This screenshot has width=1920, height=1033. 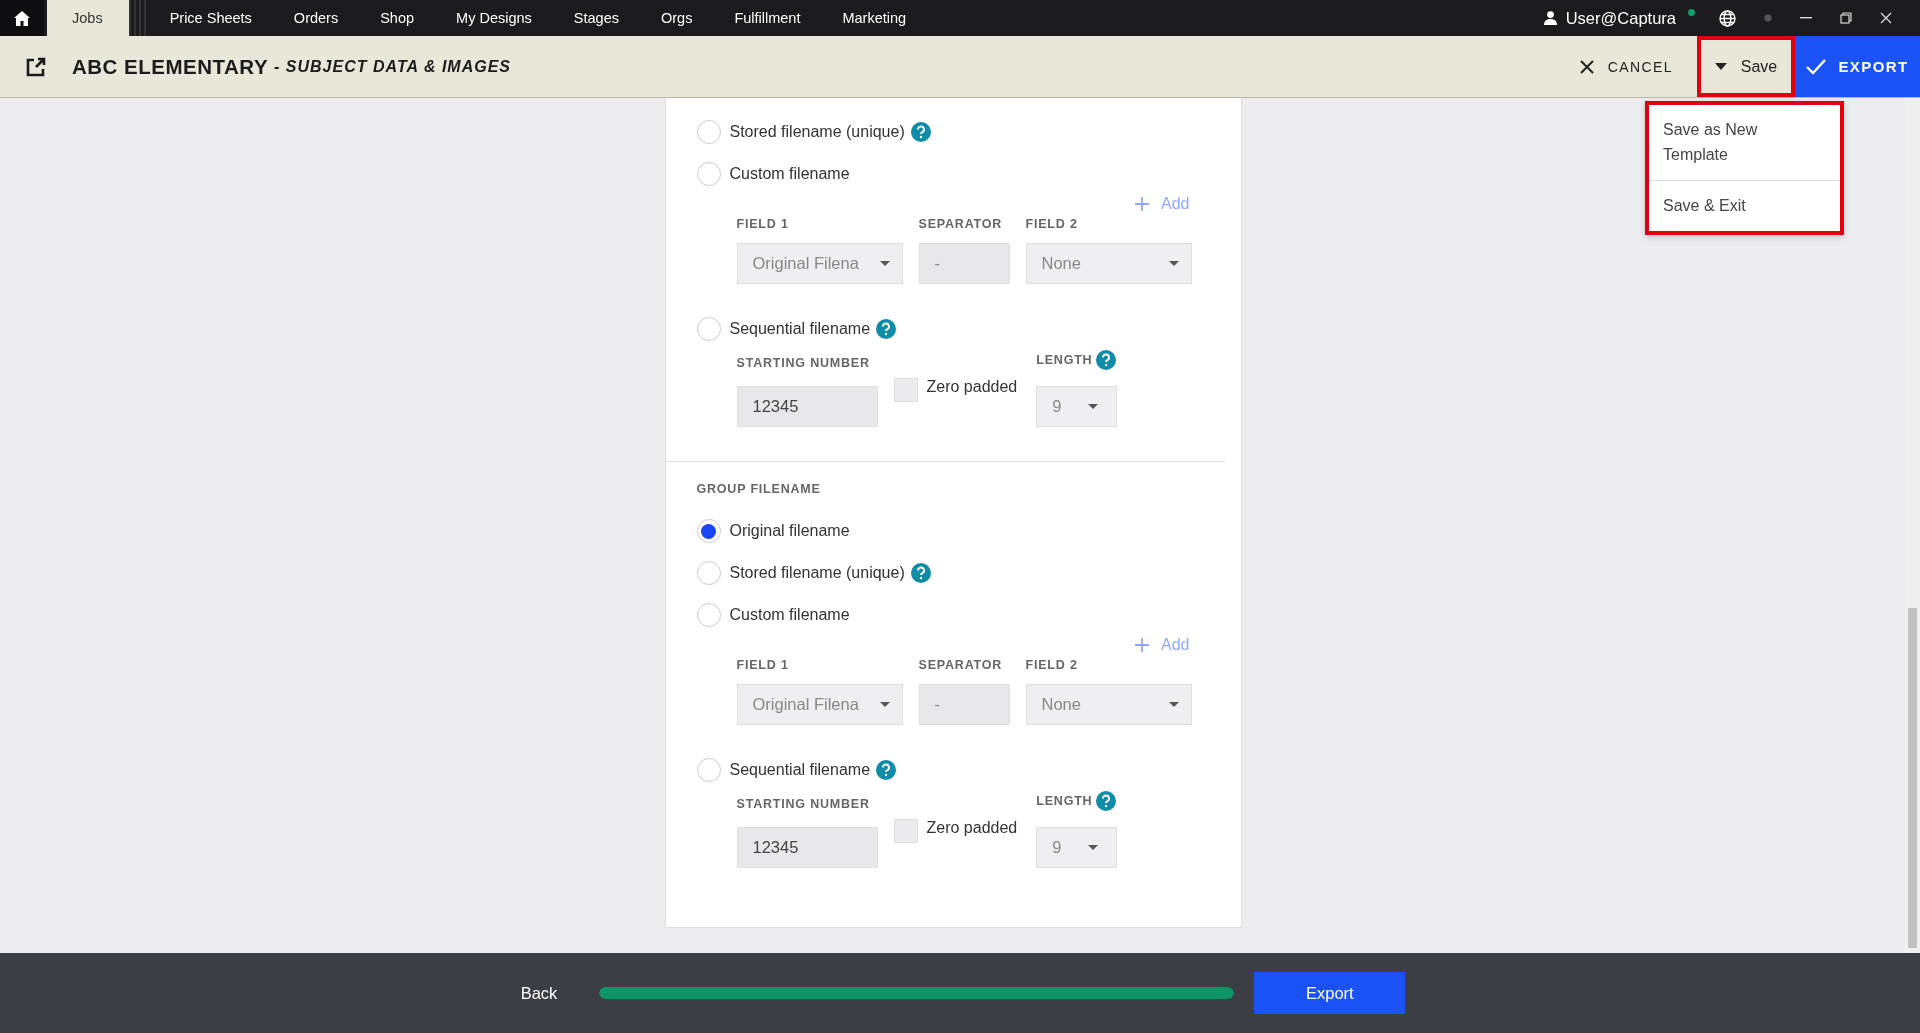 I want to click on save-button: Save, so click(x=1746, y=66).